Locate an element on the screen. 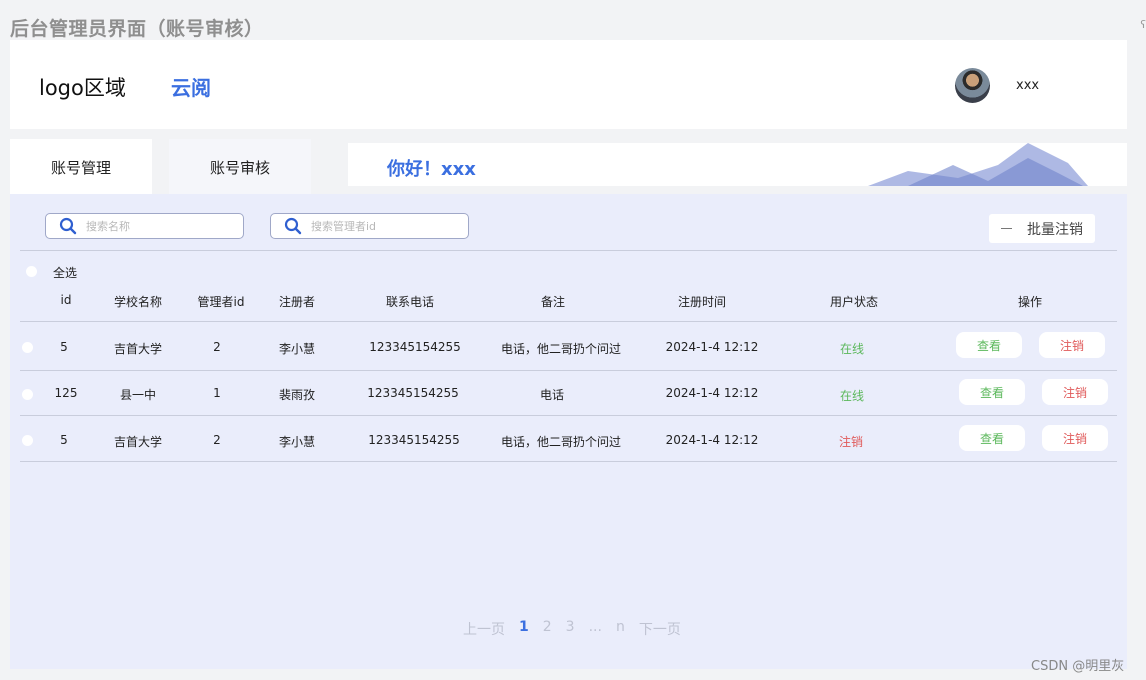  pagination: 上一页 1 2 3 ... n 下一页 is located at coordinates (579, 629).